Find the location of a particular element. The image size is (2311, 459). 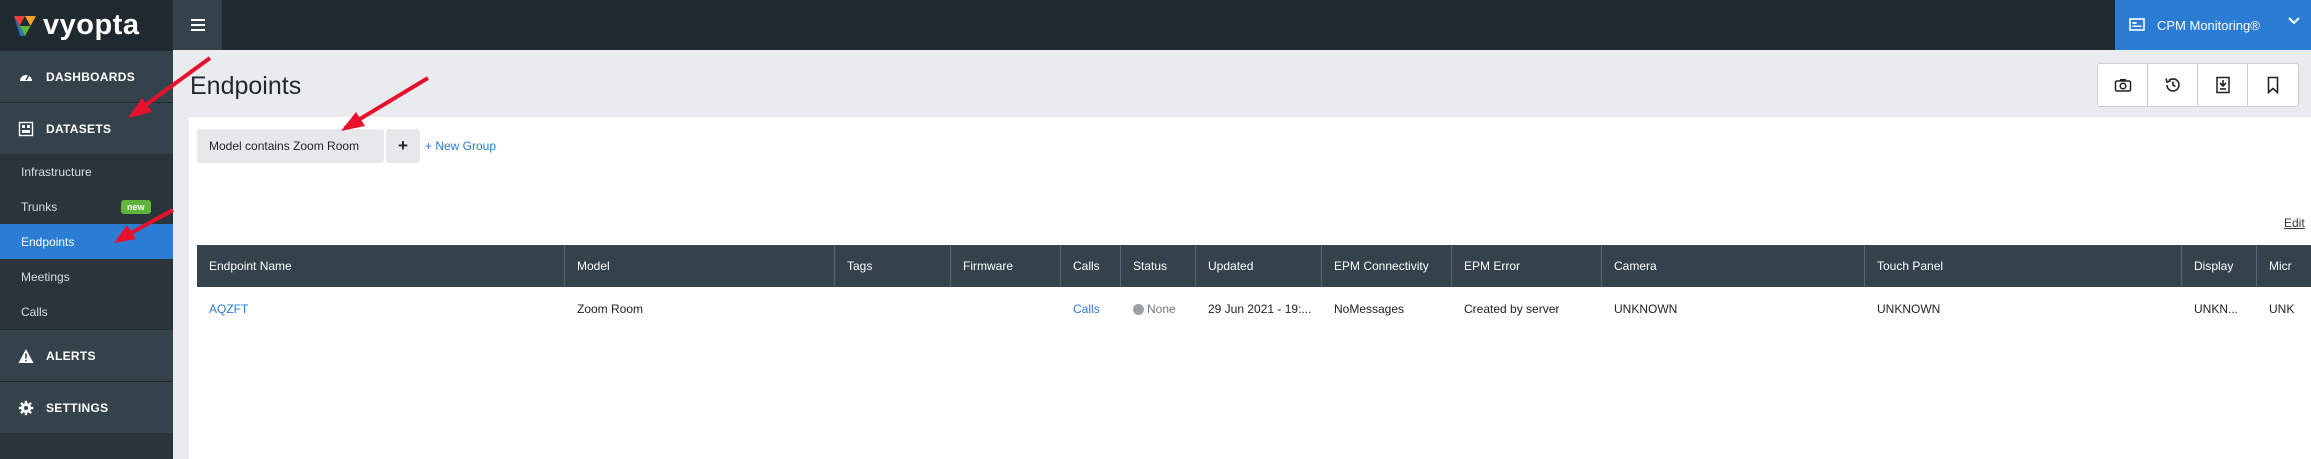

hamburger-icon is located at coordinates (197, 25).